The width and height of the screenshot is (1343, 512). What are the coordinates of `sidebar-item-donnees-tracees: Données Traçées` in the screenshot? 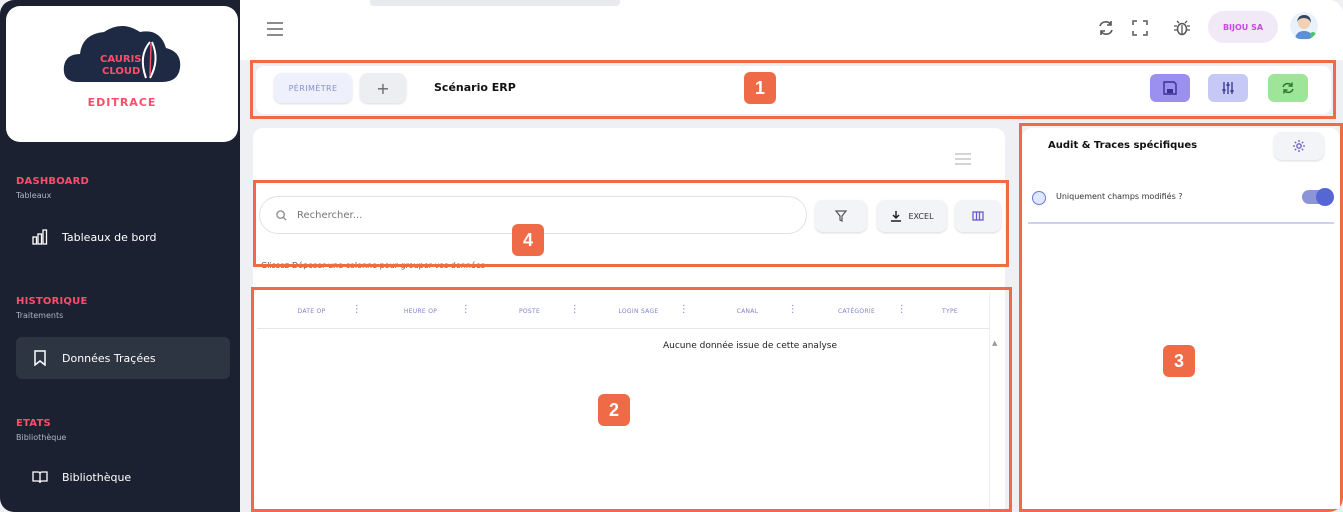 It's located at (123, 358).